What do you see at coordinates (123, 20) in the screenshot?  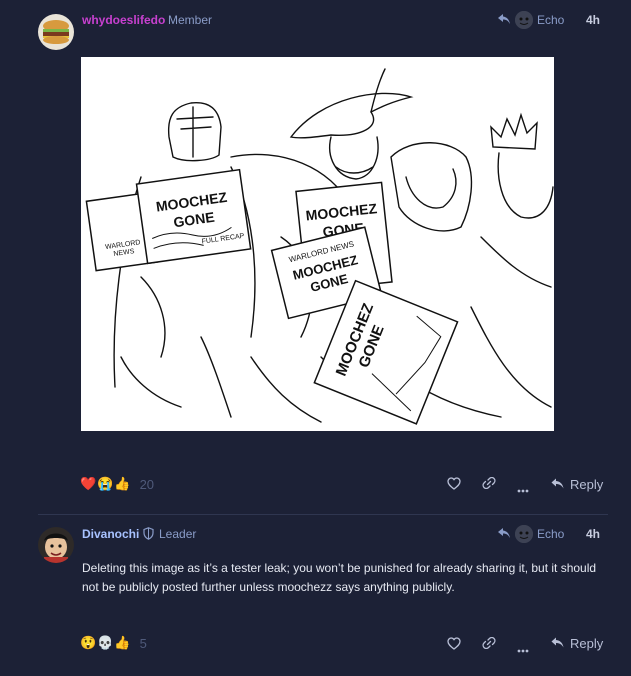 I see `username: whydoeslifedo` at bounding box center [123, 20].